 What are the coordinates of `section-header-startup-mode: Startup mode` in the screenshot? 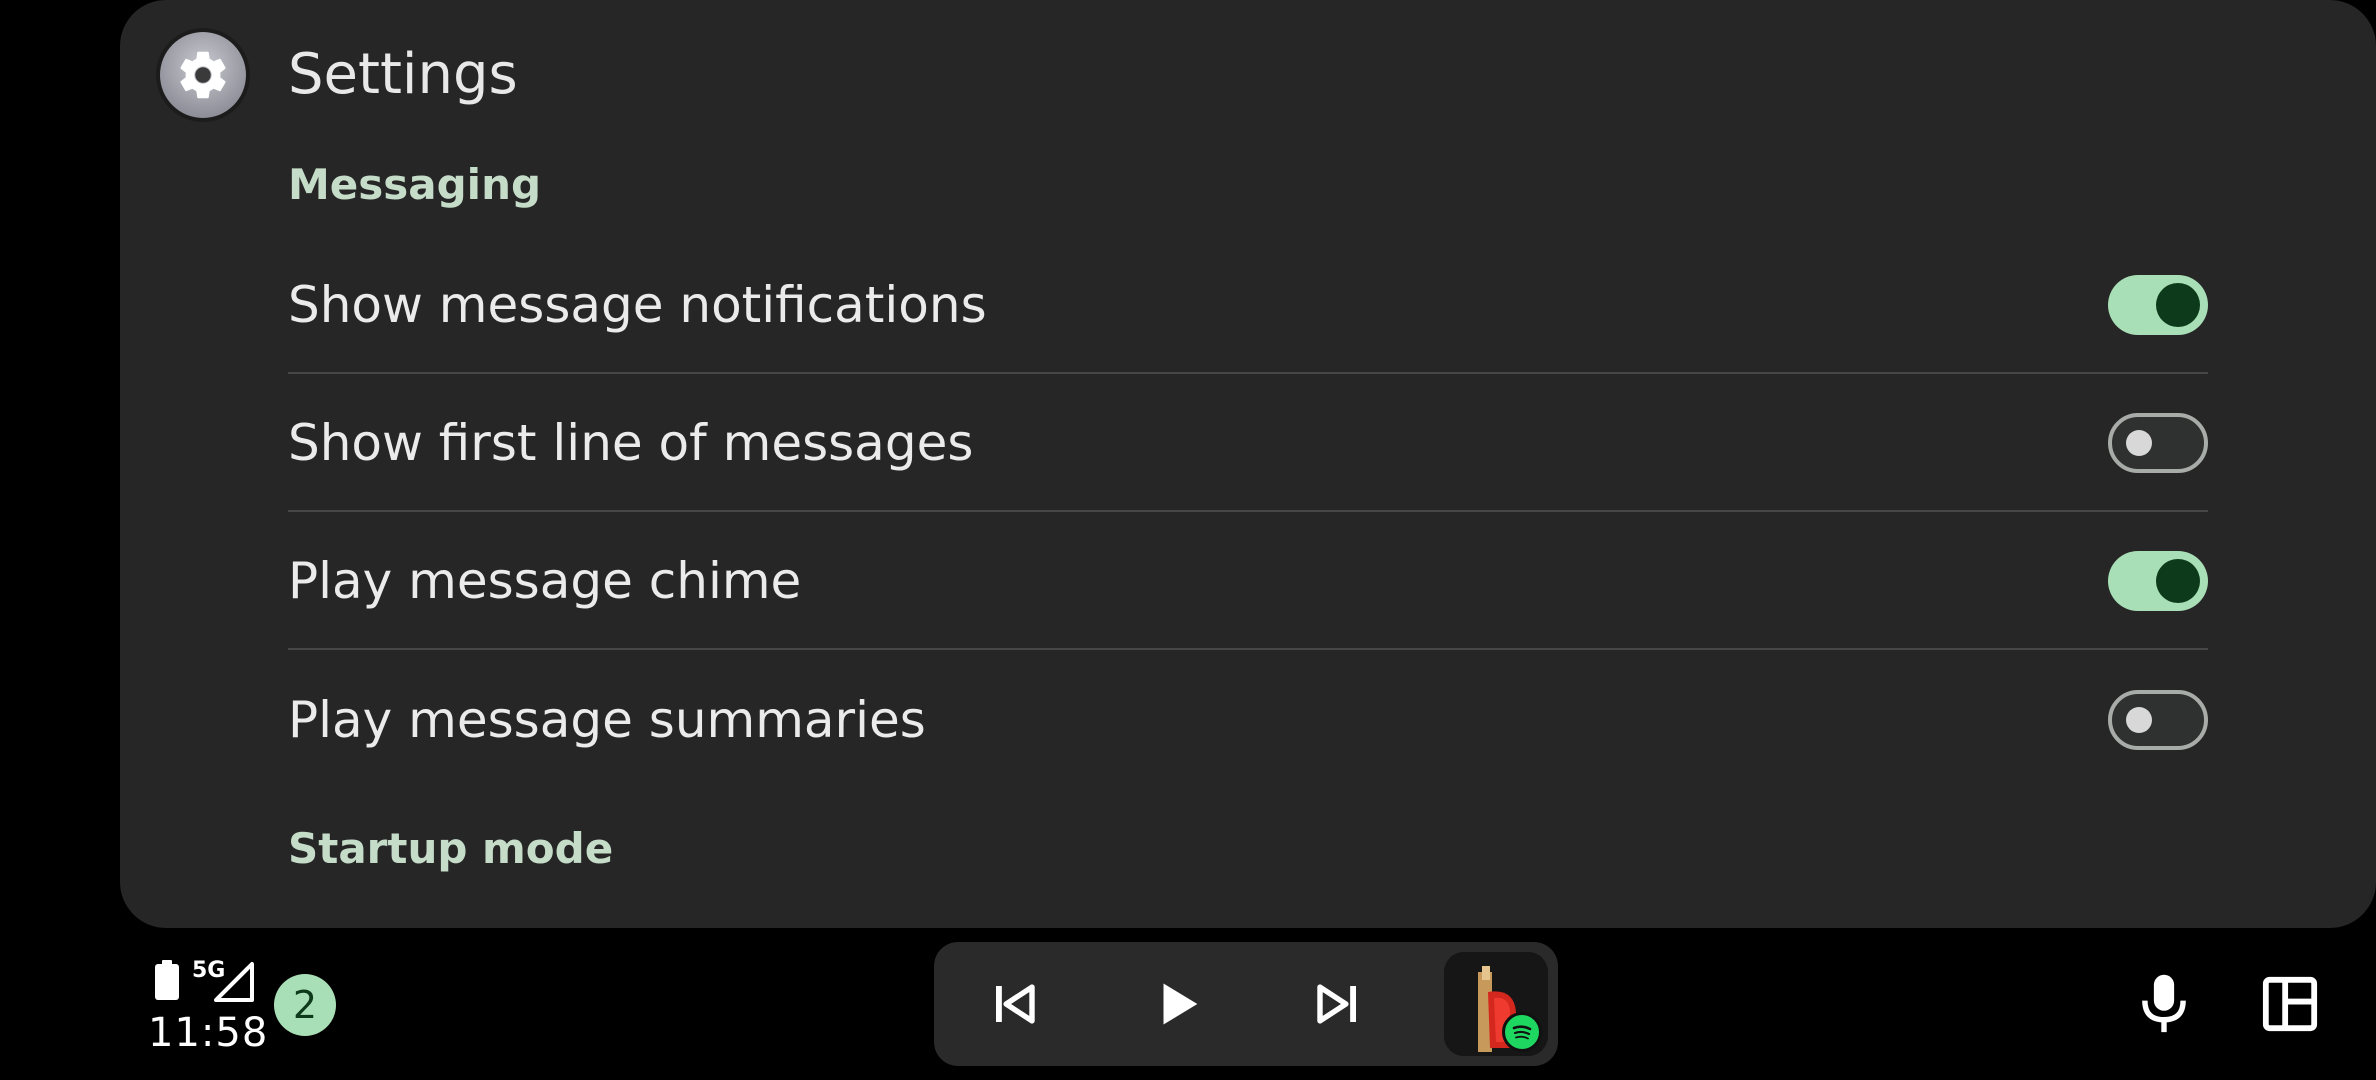 It's located at (451, 848).